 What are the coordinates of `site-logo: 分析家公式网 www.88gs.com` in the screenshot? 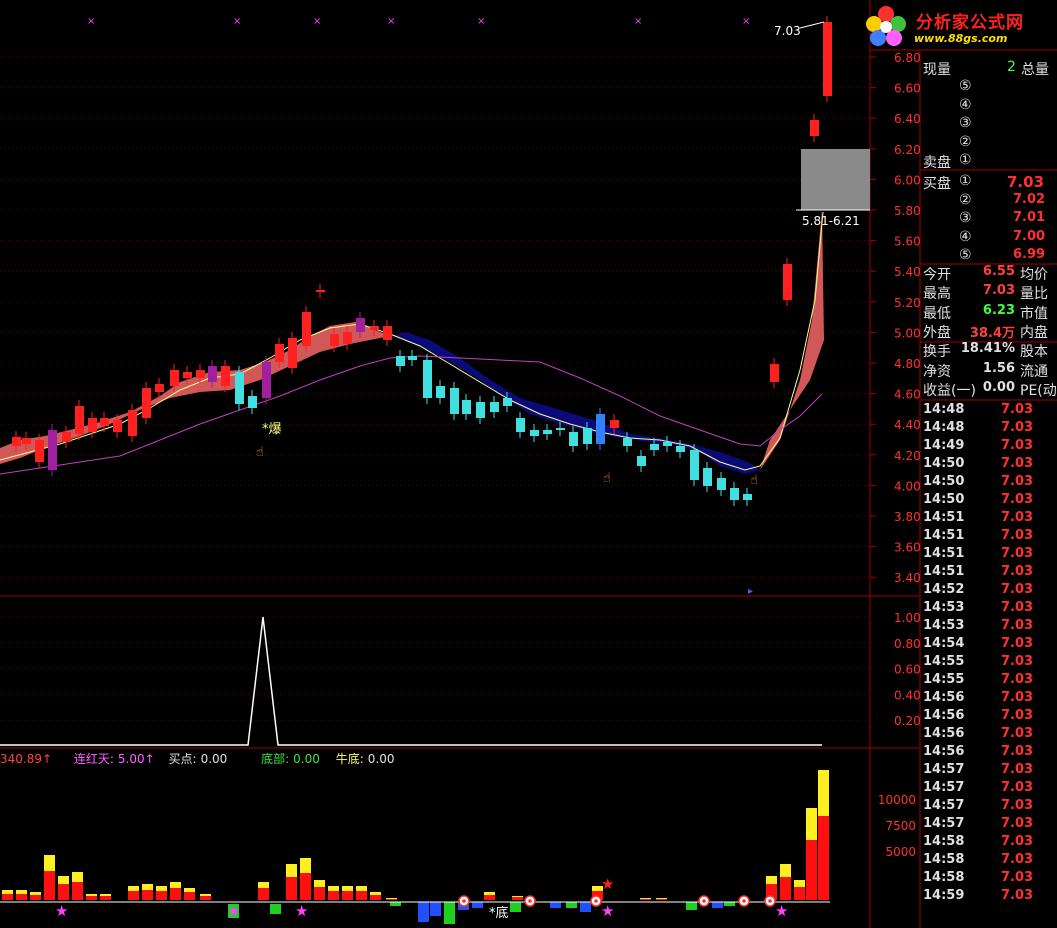 It's located at (957, 26).